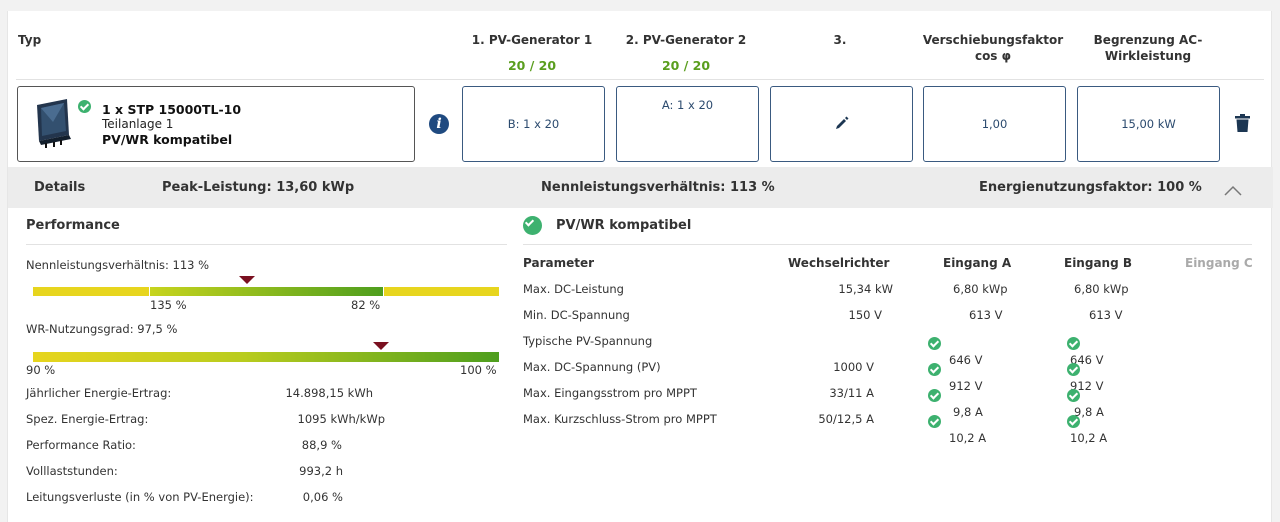  I want to click on col-gen2: 2. PV-Generator 2, so click(686, 40).